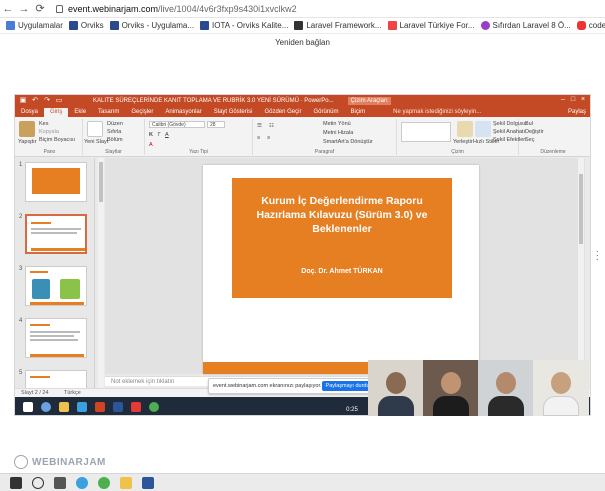 The width and height of the screenshot is (605, 491). I want to click on minimize-icon: –, so click(563, 99).